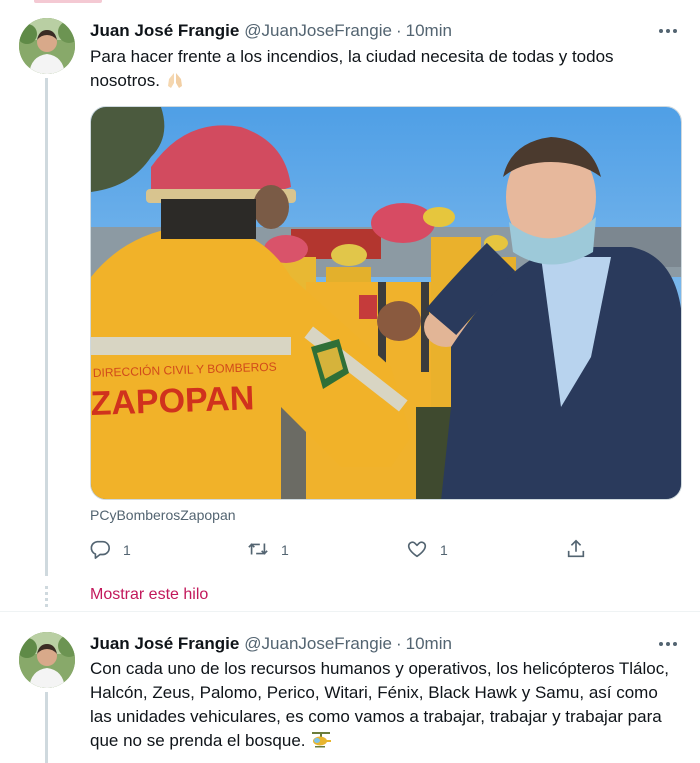 This screenshot has width=700, height=763. I want to click on jacket-text-zapopan: ZAPOPAN, so click(173, 401).